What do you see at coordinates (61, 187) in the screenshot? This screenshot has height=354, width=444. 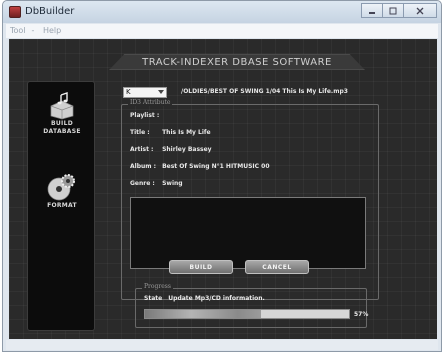 I see `disc-gear-icon` at bounding box center [61, 187].